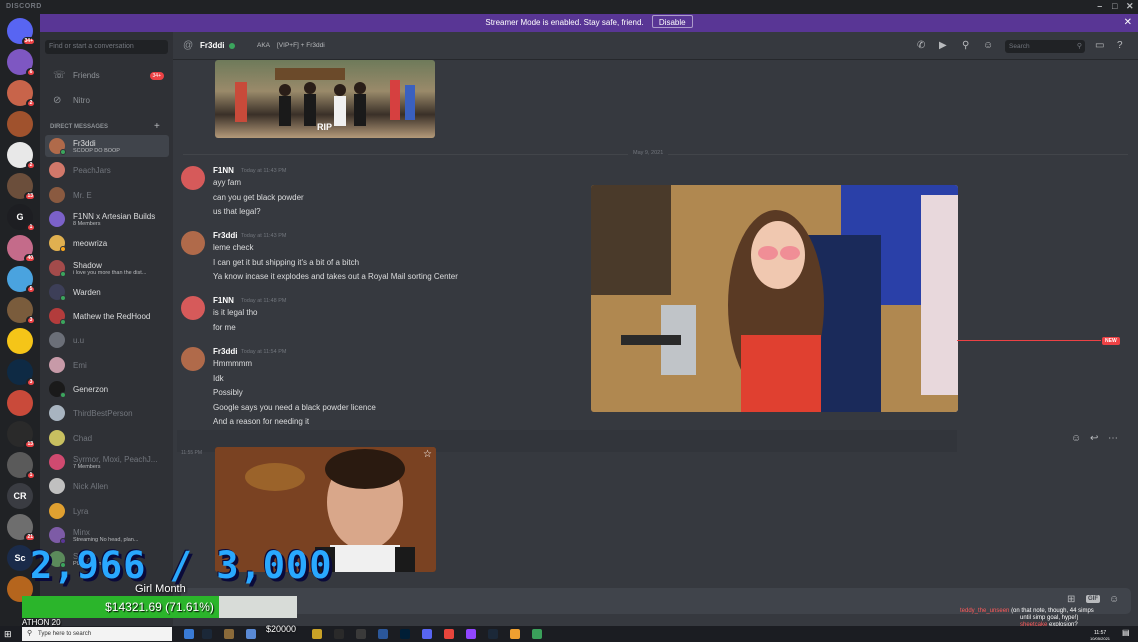 This screenshot has height=642, width=1138. What do you see at coordinates (63, 249) in the screenshot?
I see `status-icon` at bounding box center [63, 249].